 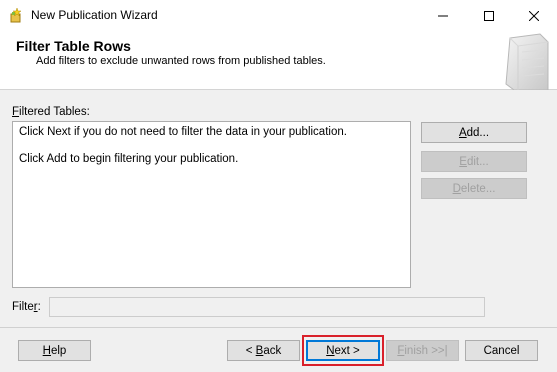 What do you see at coordinates (46, 350) in the screenshot?
I see `help-button-accel: H` at bounding box center [46, 350].